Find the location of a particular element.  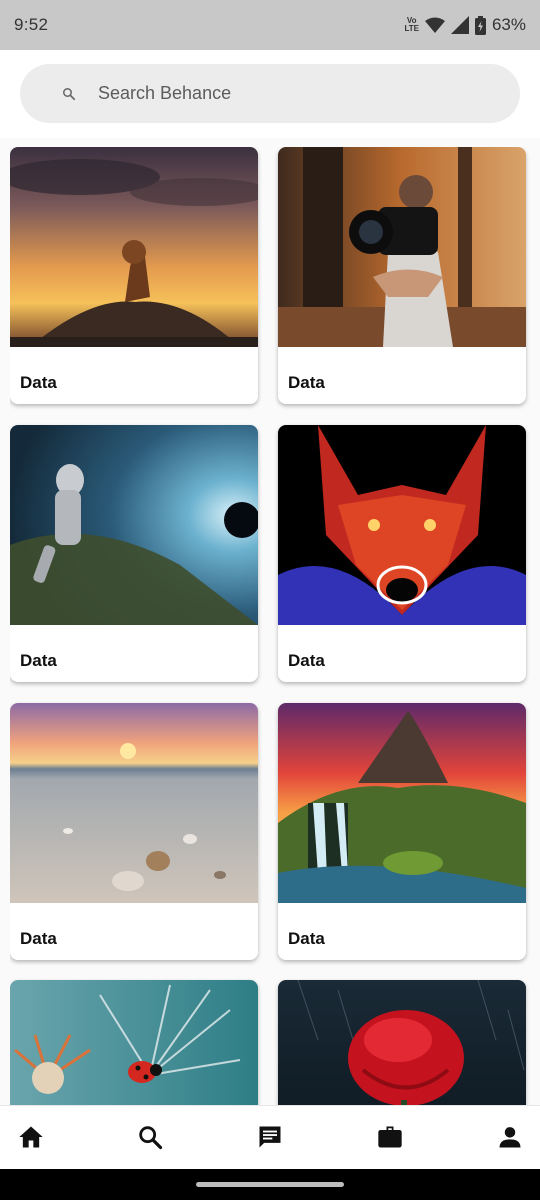

status-icons: Vo LTE 63% is located at coordinates (465, 25).